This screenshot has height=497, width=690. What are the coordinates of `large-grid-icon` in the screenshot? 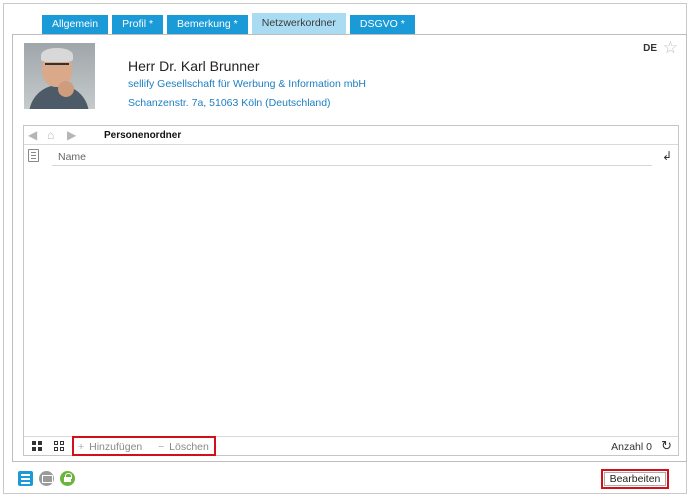 It's located at (37, 446).